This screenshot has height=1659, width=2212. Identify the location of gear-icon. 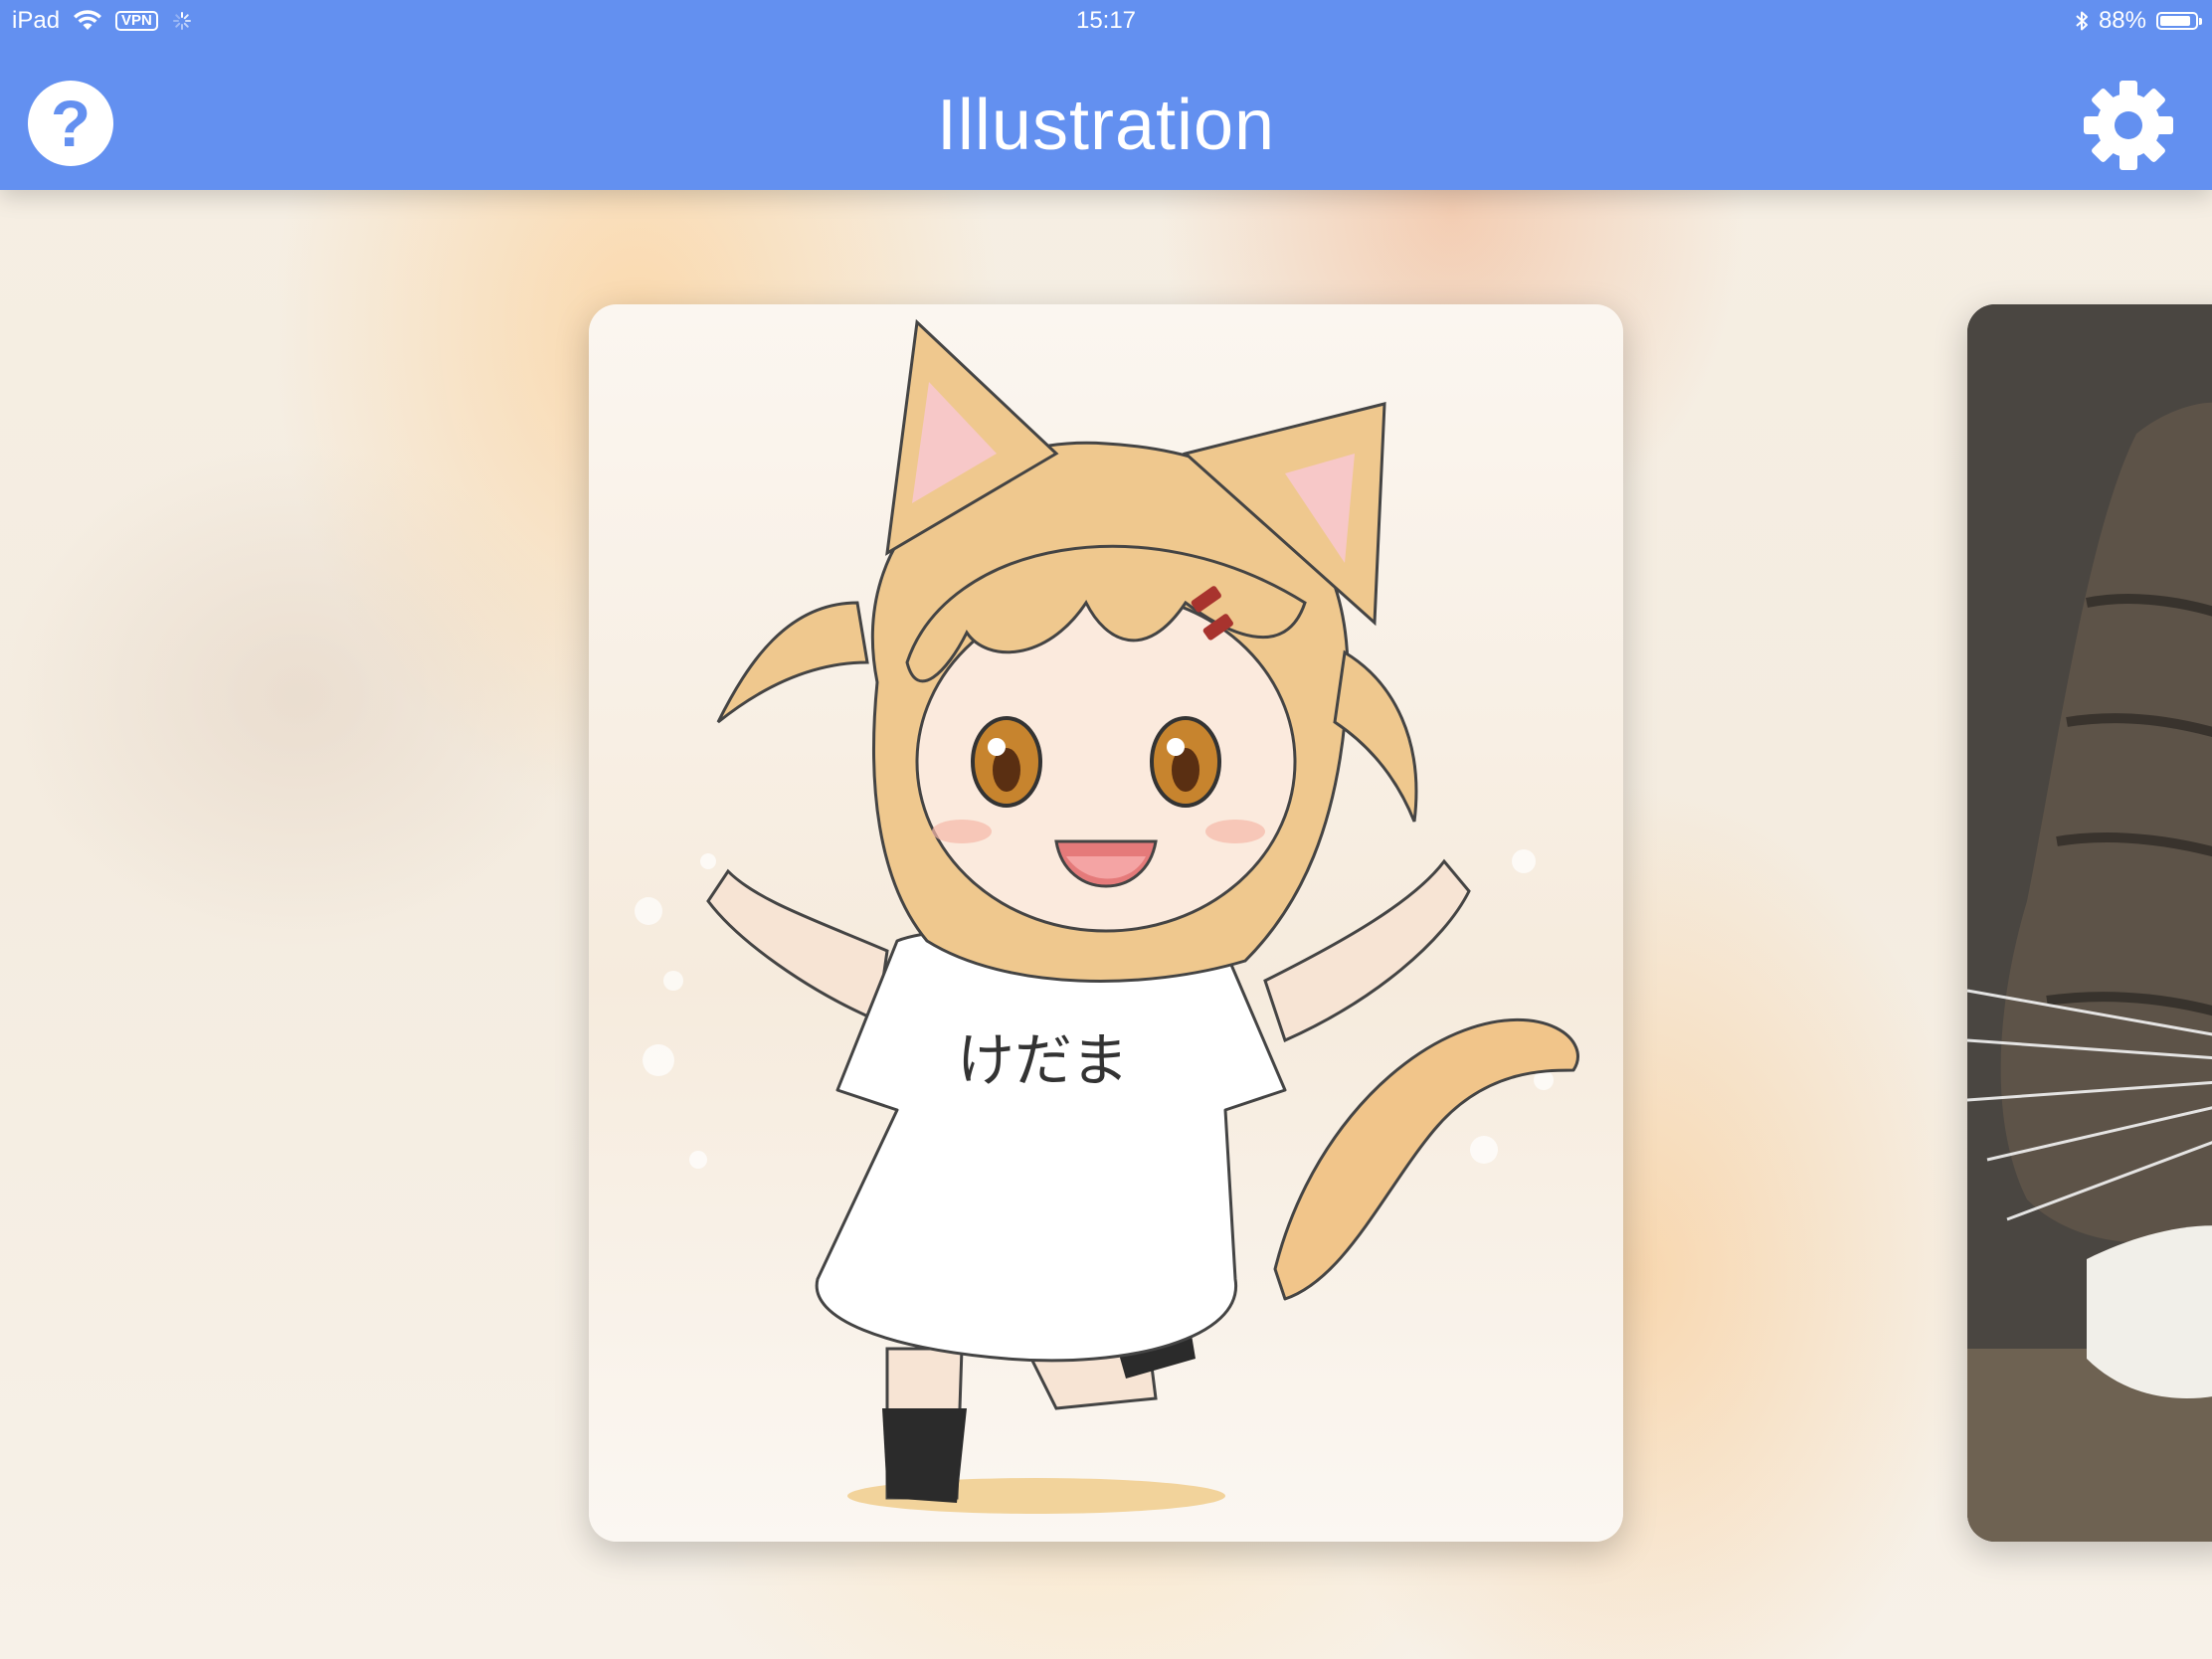
(2128, 125).